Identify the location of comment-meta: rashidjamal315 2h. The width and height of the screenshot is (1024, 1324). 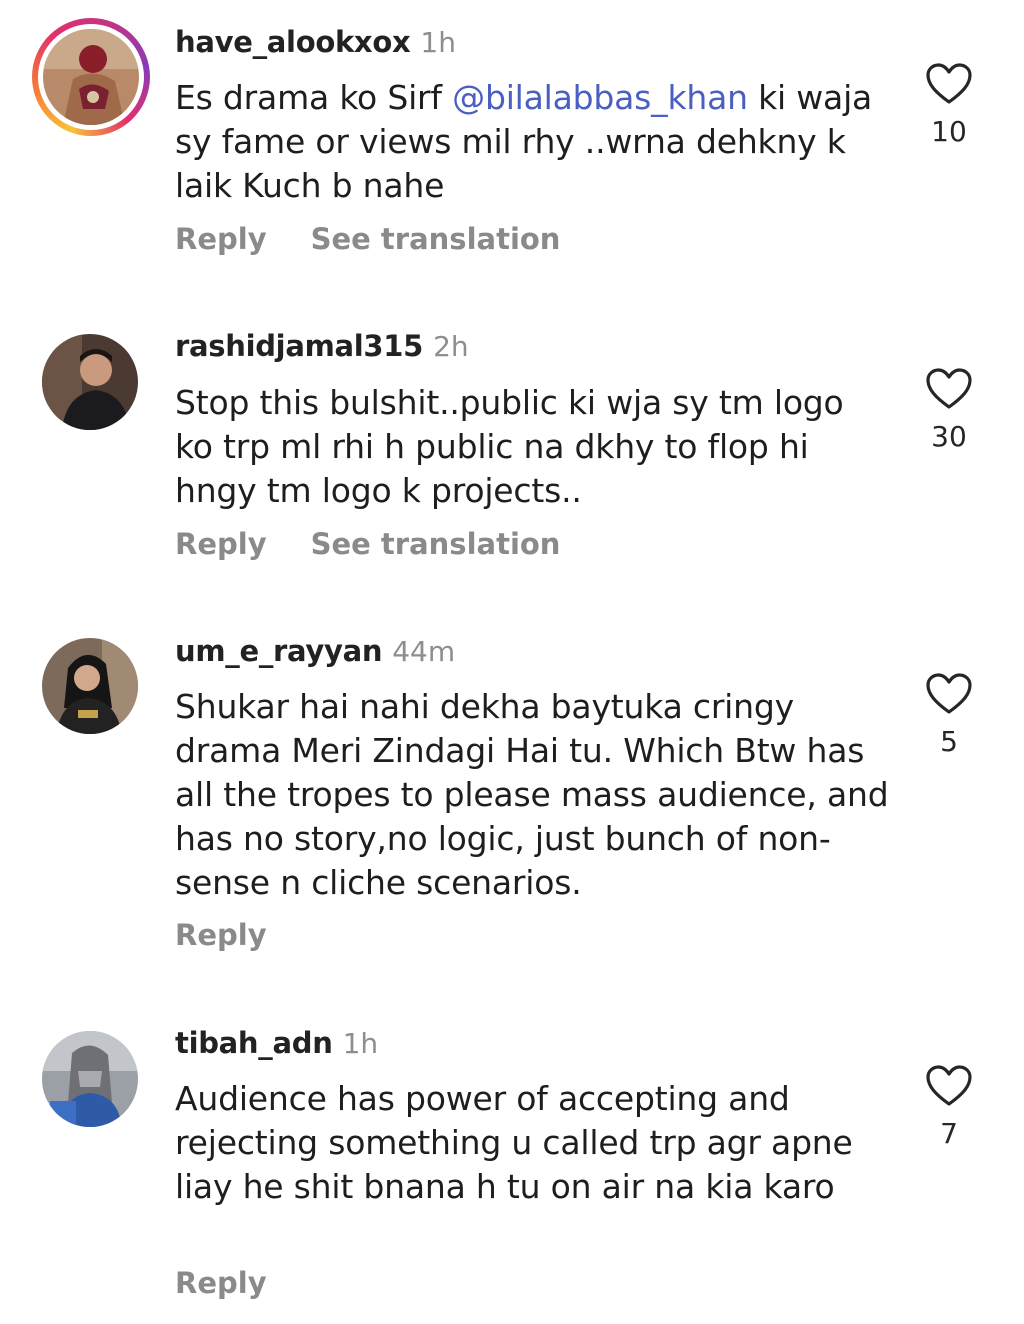
(322, 346).